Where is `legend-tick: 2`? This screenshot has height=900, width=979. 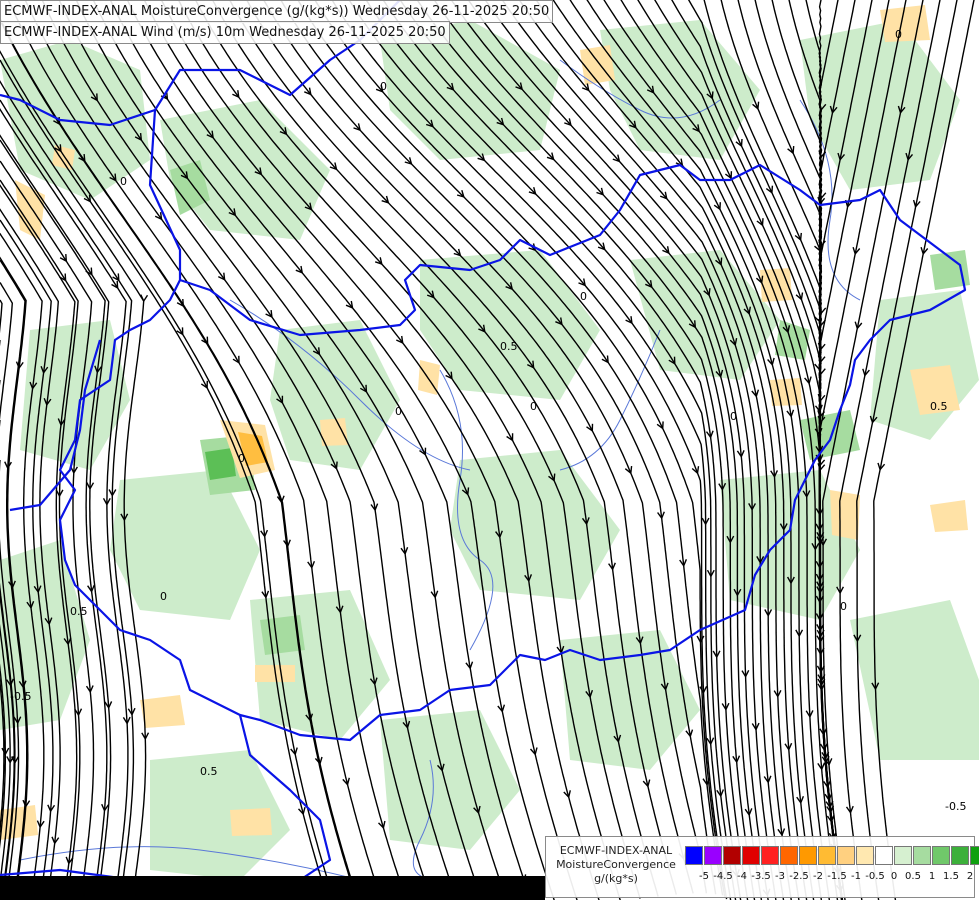
legend-tick: 2 is located at coordinates (970, 876).